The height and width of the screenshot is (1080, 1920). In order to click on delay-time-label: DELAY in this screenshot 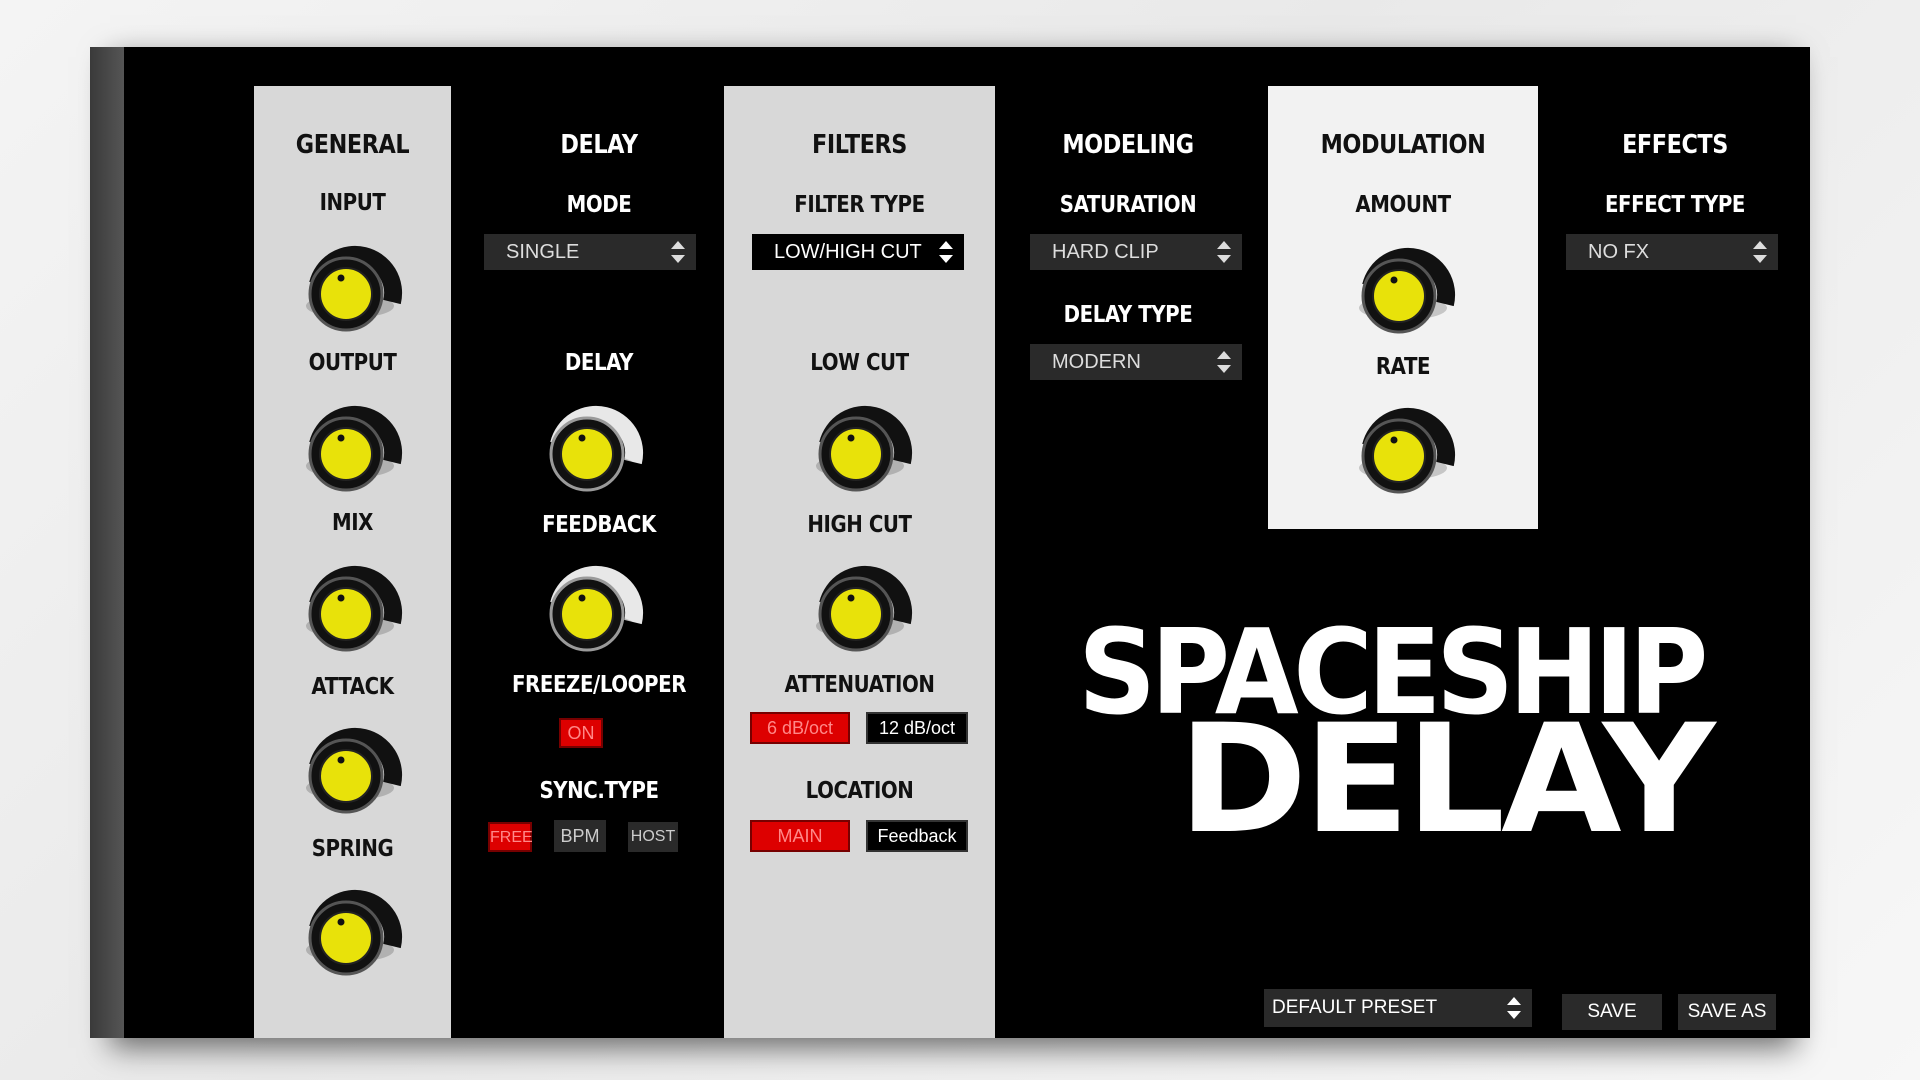, I will do `click(599, 363)`.